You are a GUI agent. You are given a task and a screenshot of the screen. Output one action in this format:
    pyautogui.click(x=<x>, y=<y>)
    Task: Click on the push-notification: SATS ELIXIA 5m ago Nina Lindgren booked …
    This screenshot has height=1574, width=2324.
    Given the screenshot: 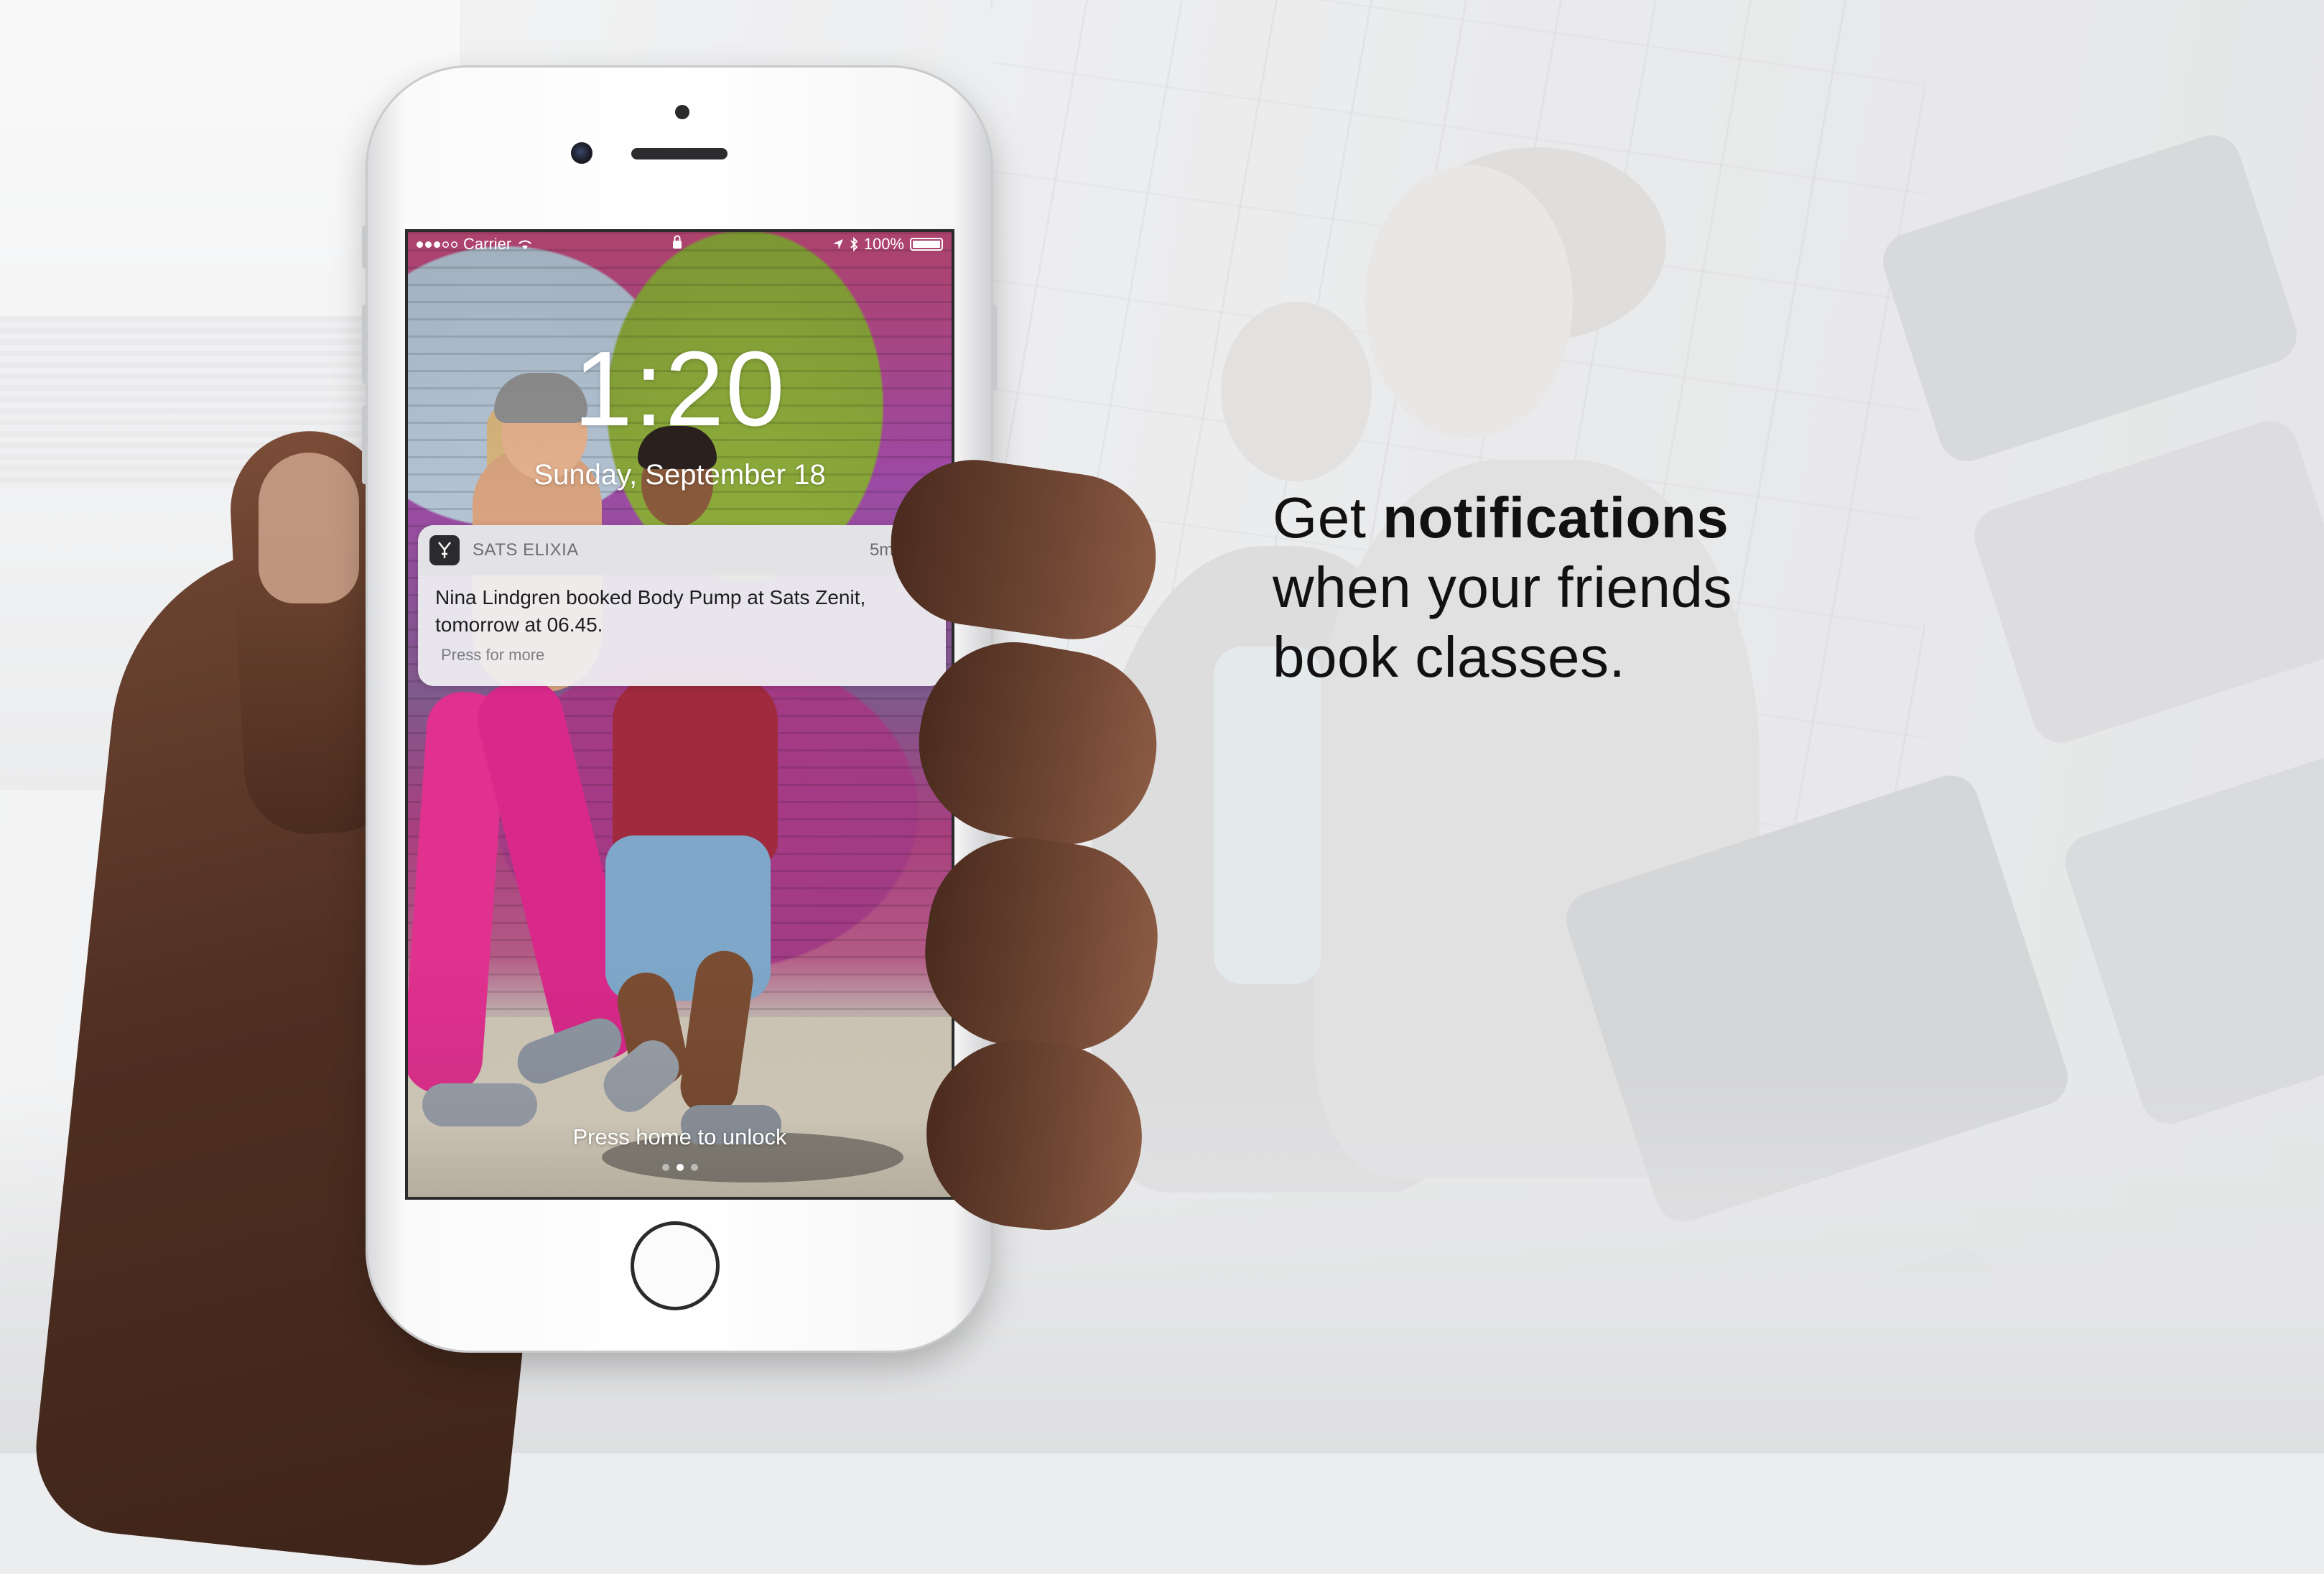 What is the action you would take?
    pyautogui.click(x=682, y=605)
    